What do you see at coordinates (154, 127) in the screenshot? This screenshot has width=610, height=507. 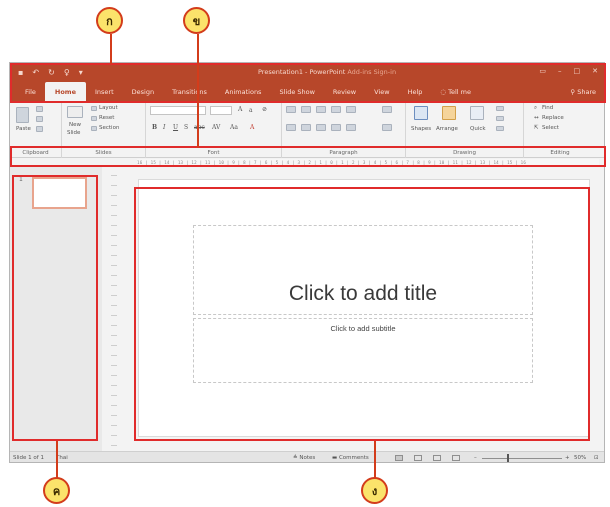 I see `bold-icon: B` at bounding box center [154, 127].